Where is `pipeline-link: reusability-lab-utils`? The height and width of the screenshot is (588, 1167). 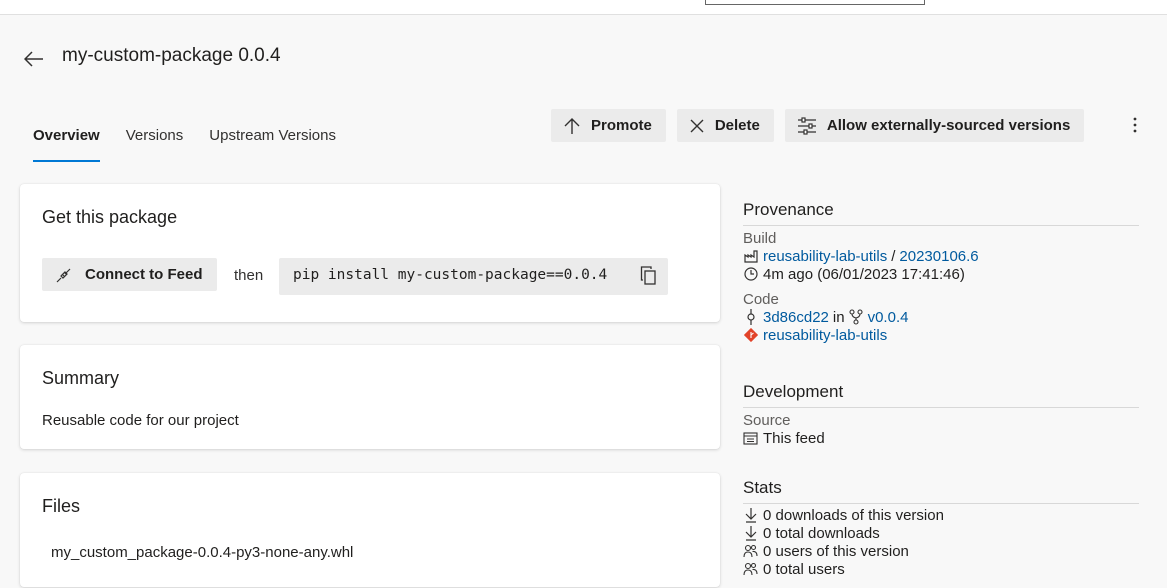
pipeline-link: reusability-lab-utils is located at coordinates (825, 256).